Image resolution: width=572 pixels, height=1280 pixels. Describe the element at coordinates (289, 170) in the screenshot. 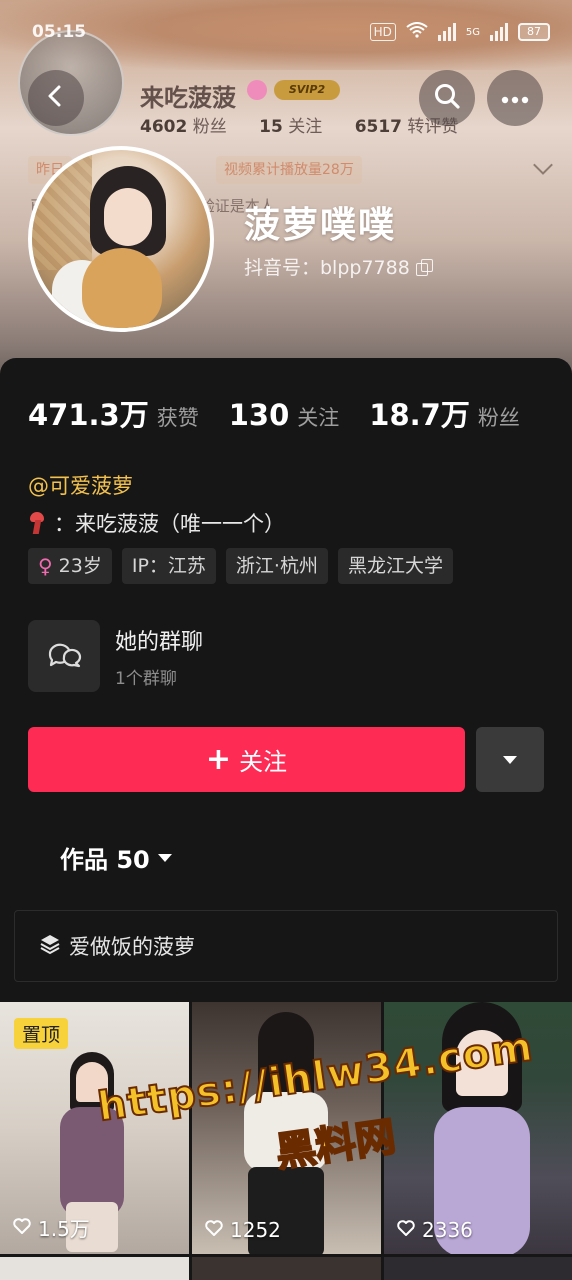

I see `background-tag-plays: 视频累计播放量28万` at that location.